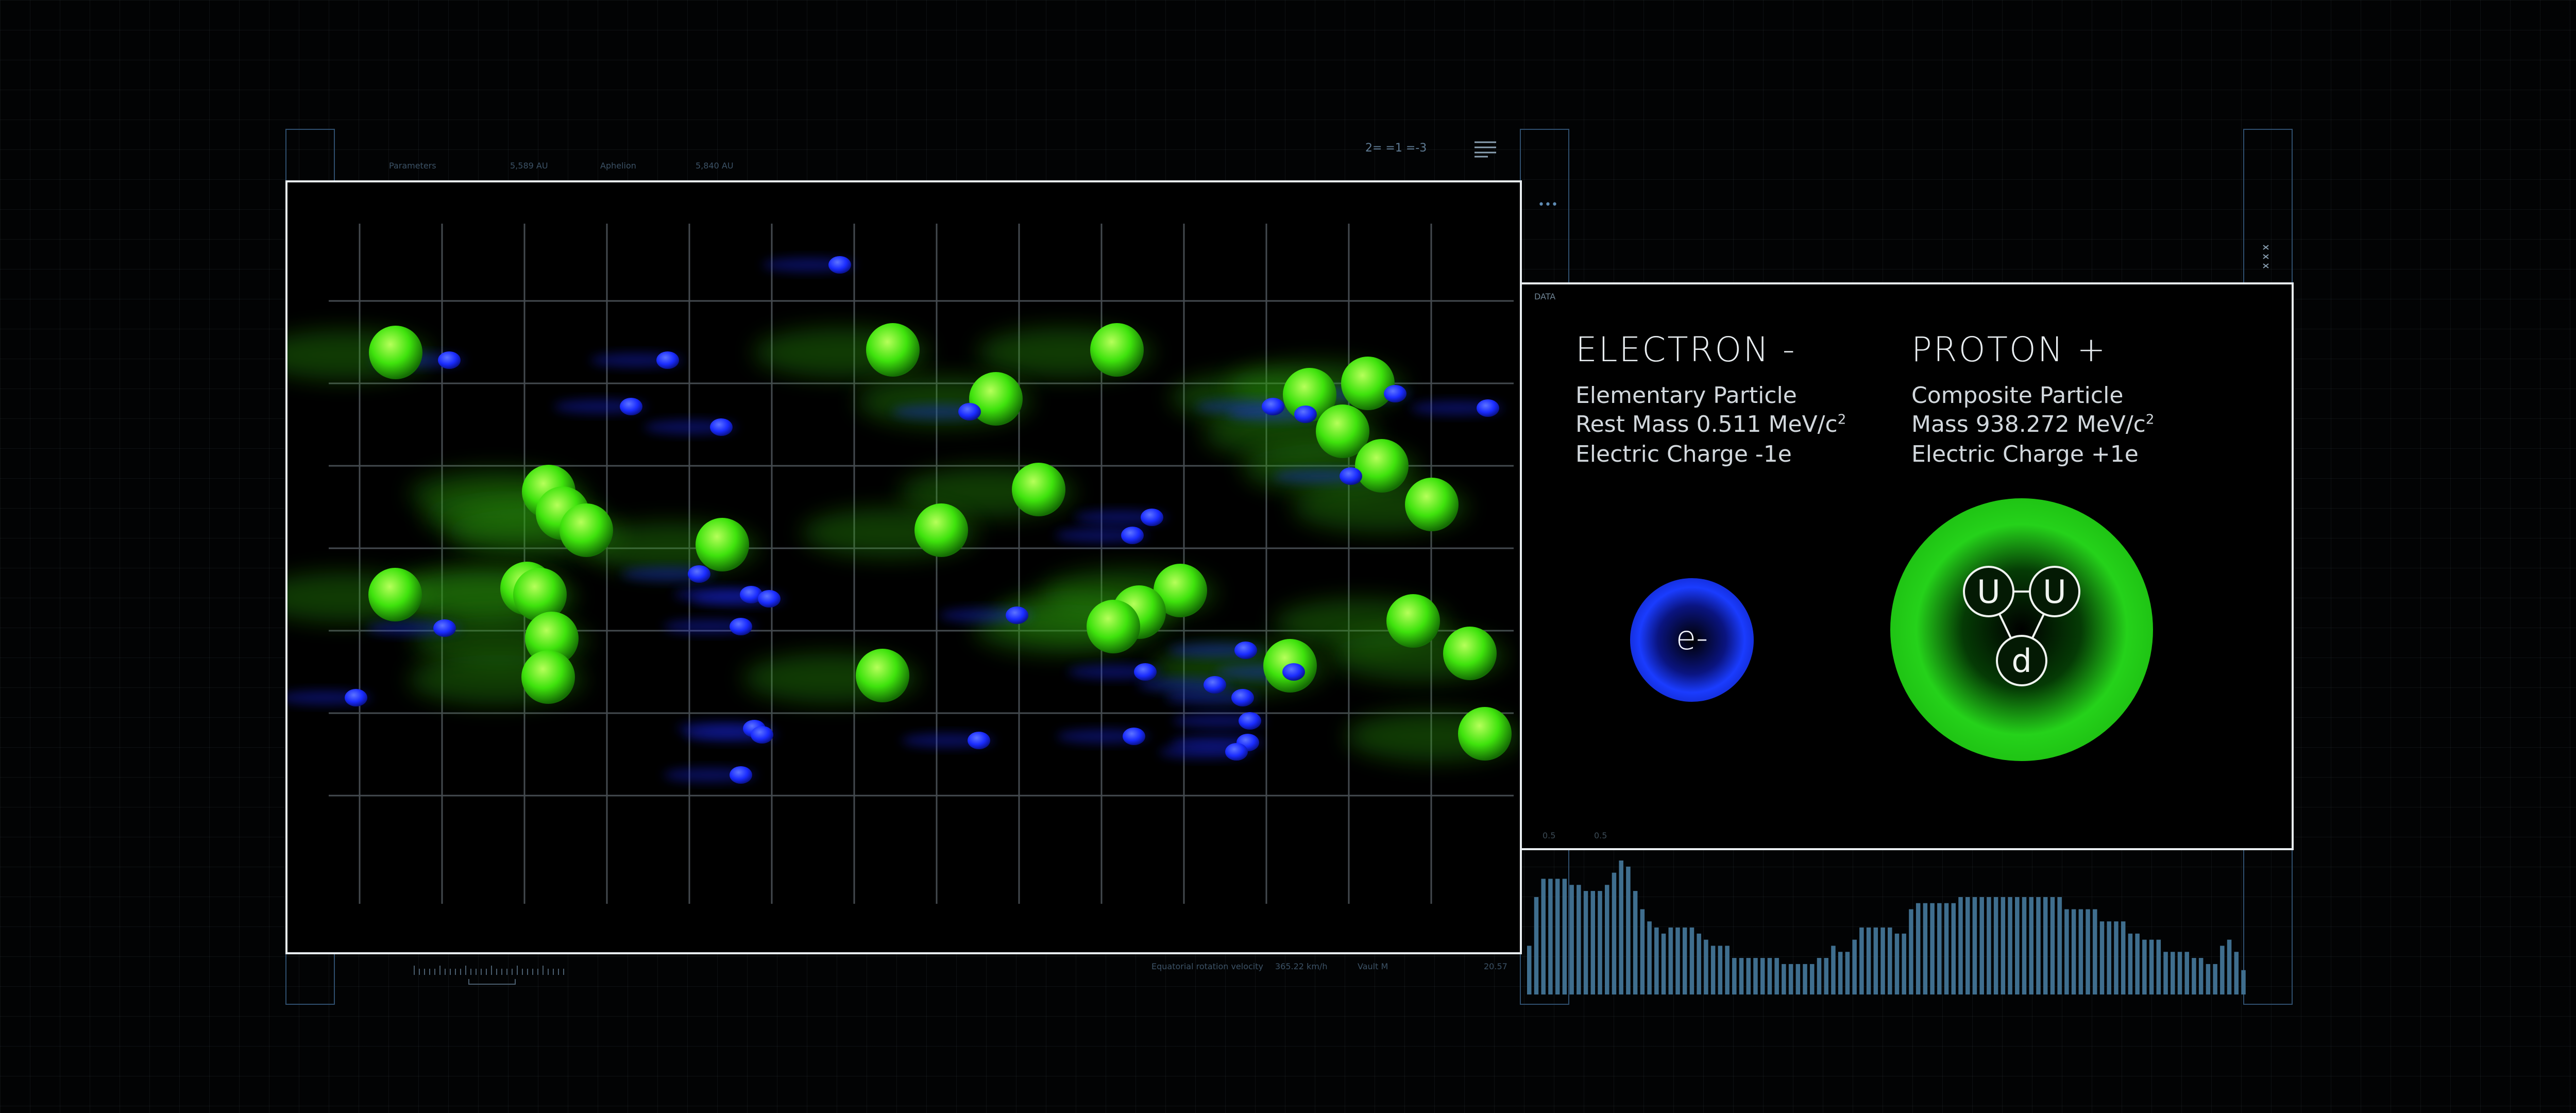 This screenshot has width=2576, height=1113. What do you see at coordinates (1373, 966) in the screenshot?
I see `bottom-label-vault: Vault M` at bounding box center [1373, 966].